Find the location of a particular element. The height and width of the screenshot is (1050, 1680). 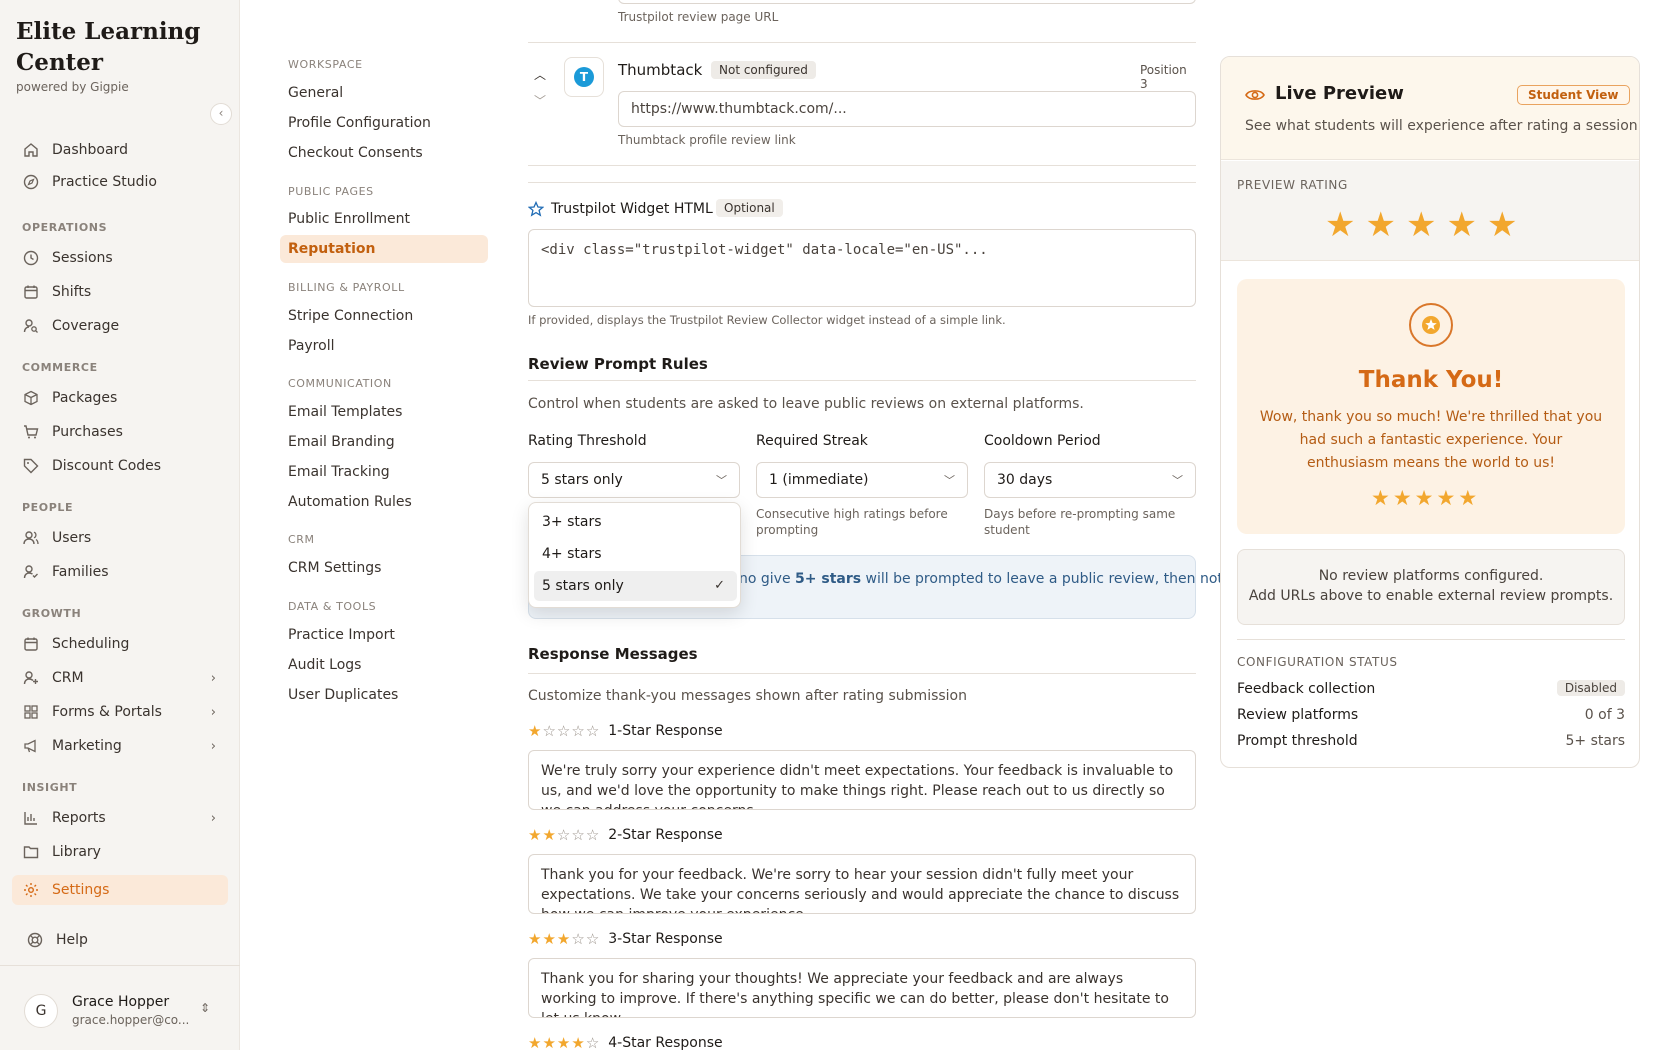

section-title: Response Messages is located at coordinates (613, 654).